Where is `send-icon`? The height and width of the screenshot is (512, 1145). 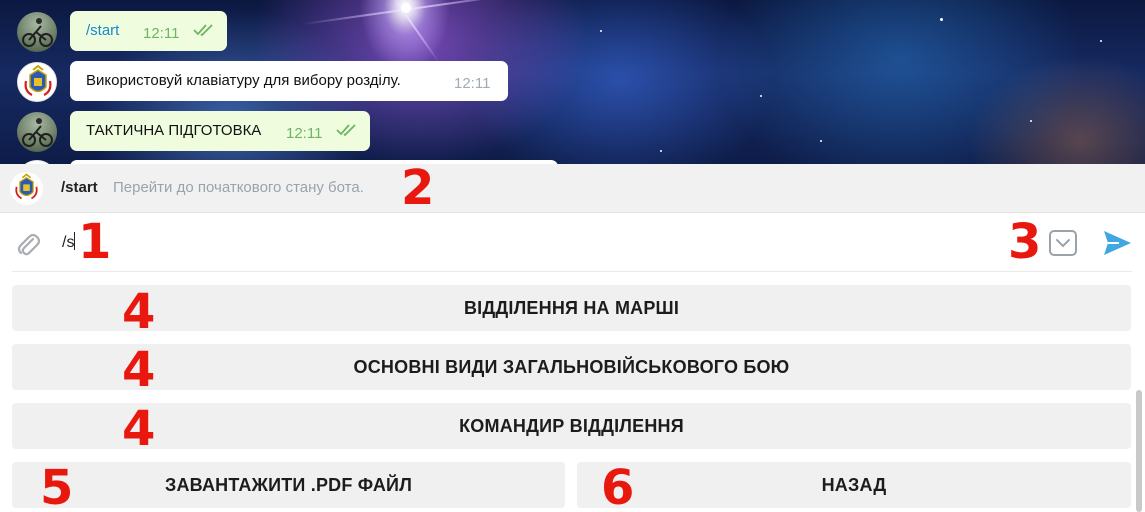
send-icon is located at coordinates (1117, 243).